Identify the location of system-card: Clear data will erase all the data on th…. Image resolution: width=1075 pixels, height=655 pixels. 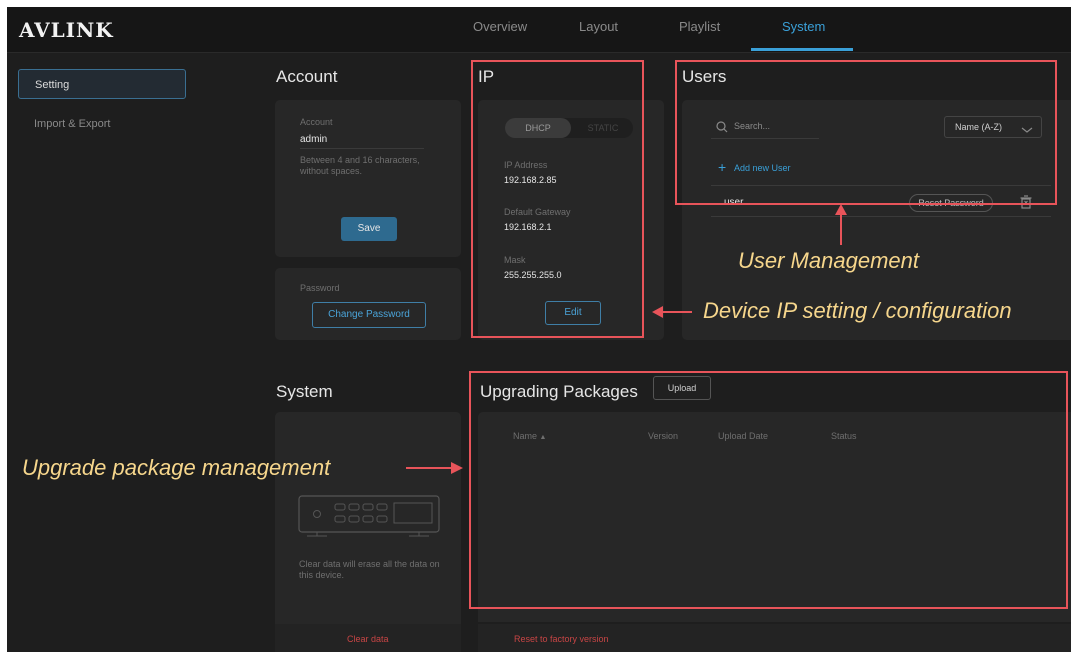
(368, 532).